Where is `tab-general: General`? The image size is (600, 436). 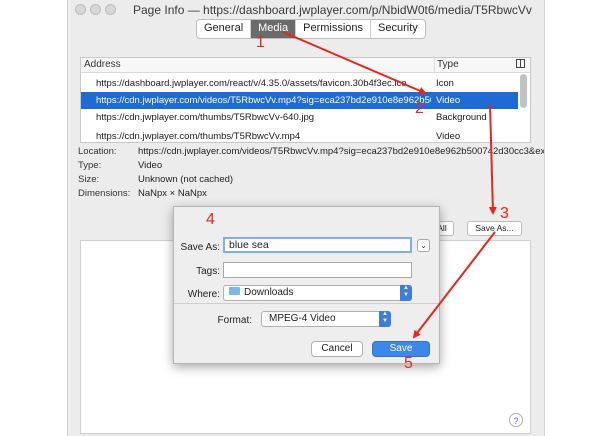 tab-general: General is located at coordinates (224, 29).